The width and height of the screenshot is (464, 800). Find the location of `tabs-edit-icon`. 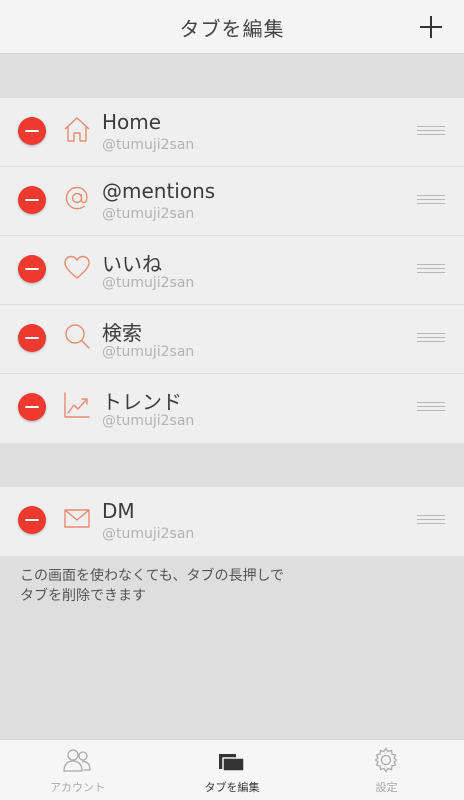

tabs-edit-icon is located at coordinates (232, 760).